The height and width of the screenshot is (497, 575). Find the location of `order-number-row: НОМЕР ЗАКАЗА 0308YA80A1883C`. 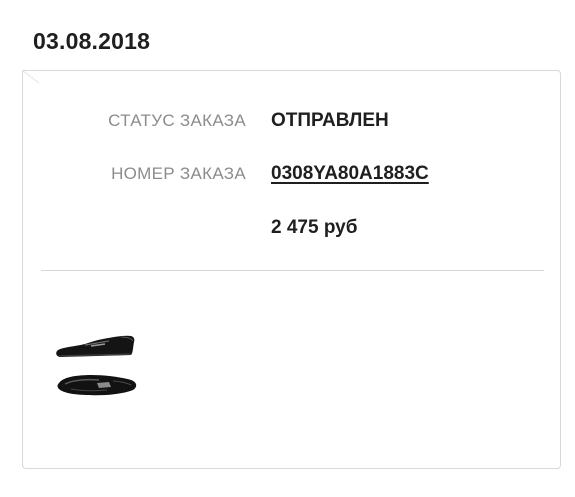

order-number-row: НОМЕР ЗАКАЗА 0308YA80A1883C is located at coordinates (291, 174).